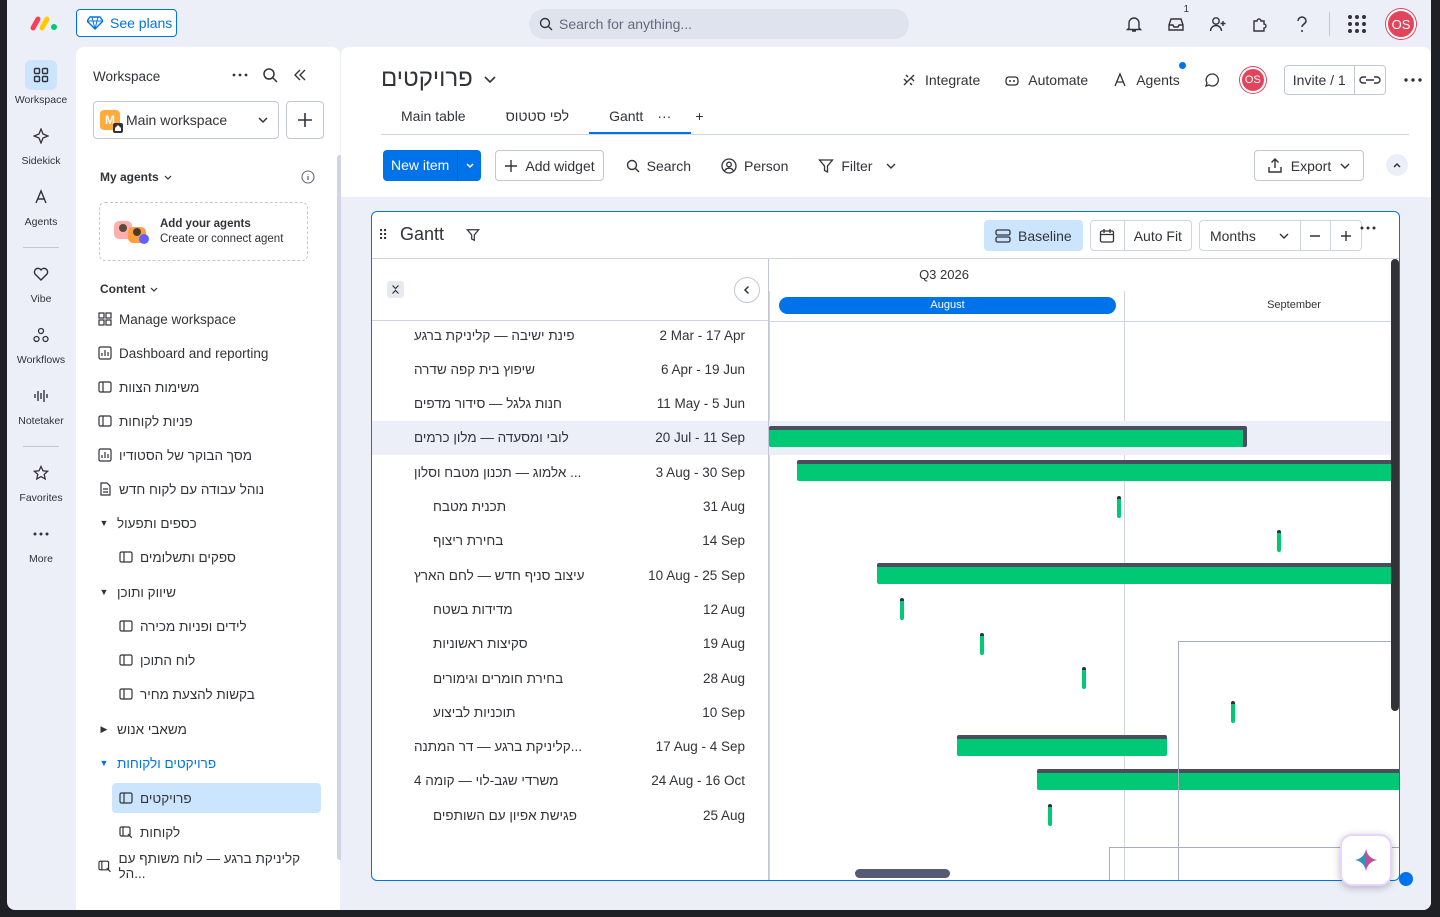 This screenshot has width=1440, height=917. Describe the element at coordinates (1302, 24) in the screenshot. I see `help-icon` at that location.